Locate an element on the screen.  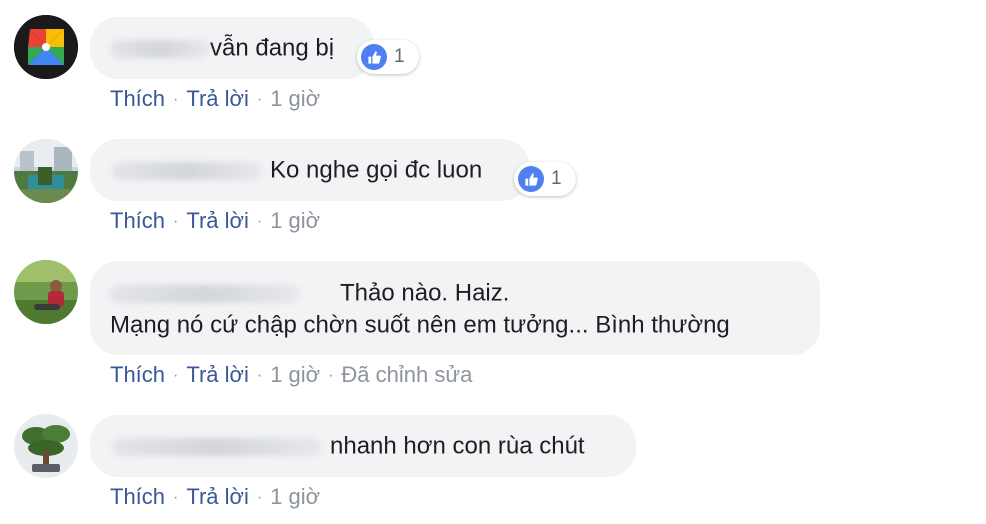
pinwheel-logo-icon is located at coordinates (46, 47).